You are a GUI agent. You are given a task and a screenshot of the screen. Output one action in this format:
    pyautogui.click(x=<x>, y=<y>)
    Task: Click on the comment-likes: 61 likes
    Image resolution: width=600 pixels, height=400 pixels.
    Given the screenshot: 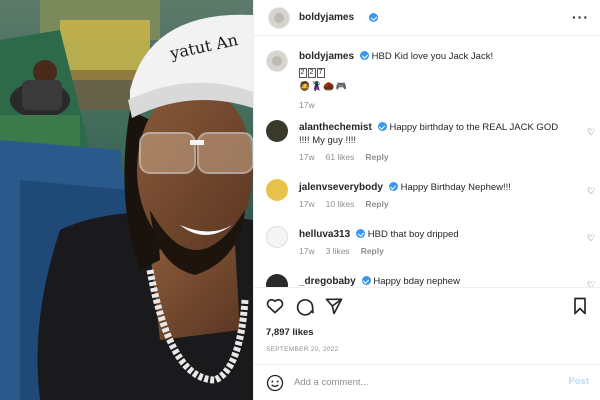 What is the action you would take?
    pyautogui.click(x=340, y=157)
    